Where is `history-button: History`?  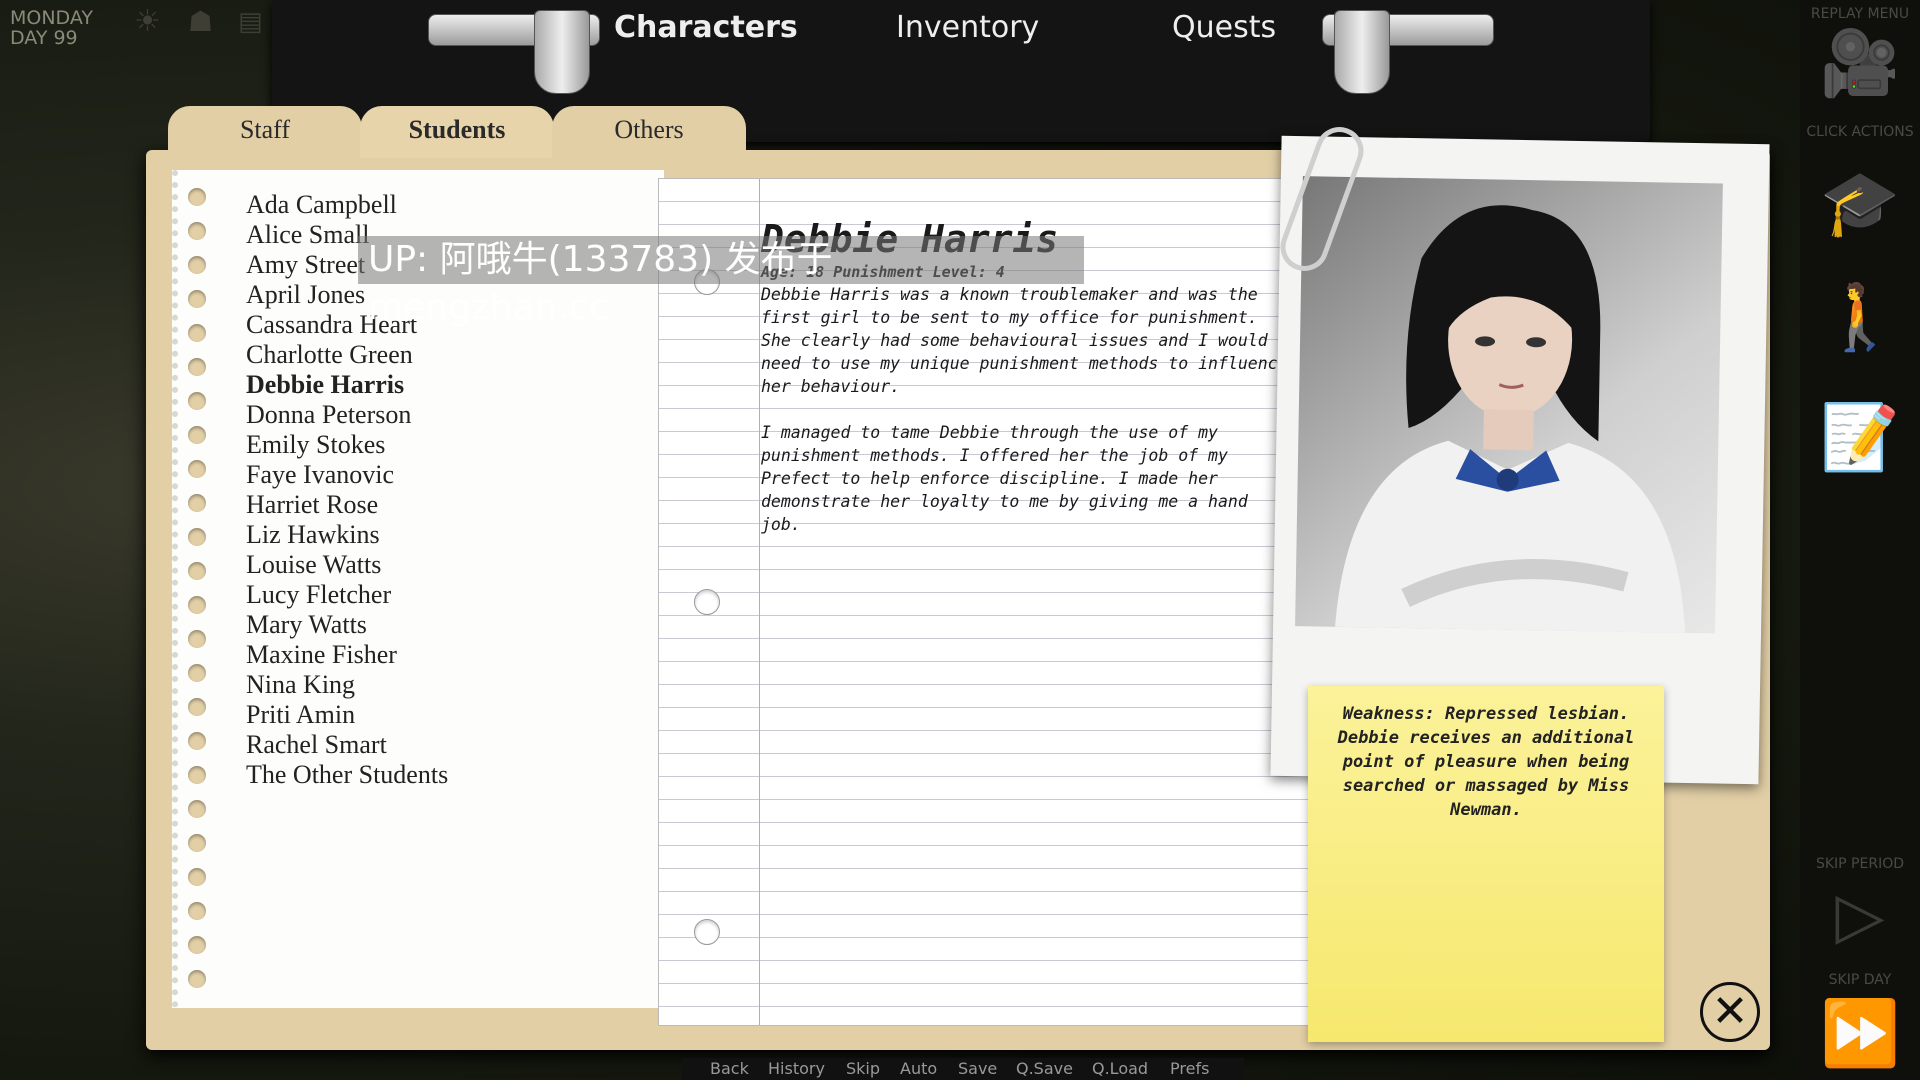 history-button: History is located at coordinates (796, 1069).